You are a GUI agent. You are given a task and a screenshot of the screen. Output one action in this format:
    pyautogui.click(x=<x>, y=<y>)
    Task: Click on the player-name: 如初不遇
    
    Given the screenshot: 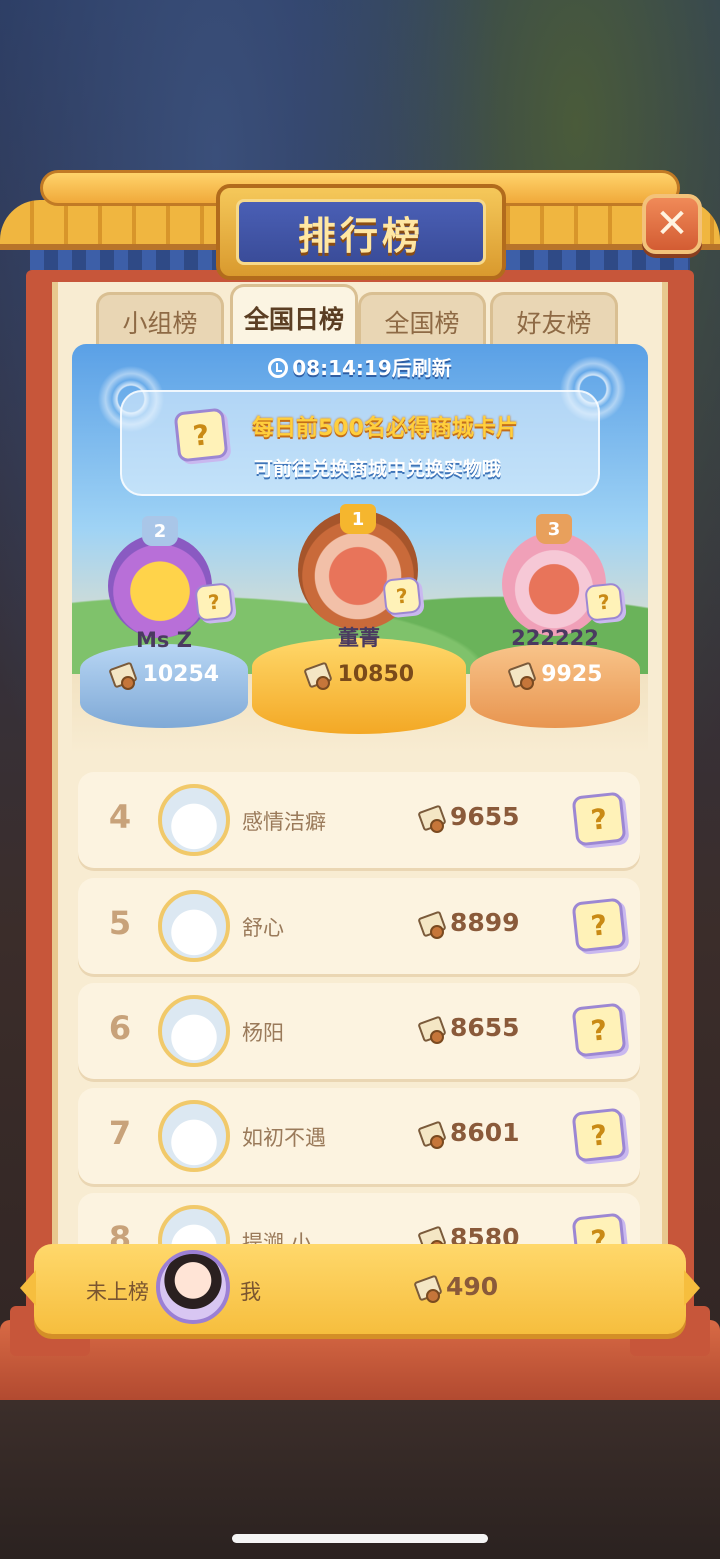 What is the action you would take?
    pyautogui.click(x=284, y=1138)
    